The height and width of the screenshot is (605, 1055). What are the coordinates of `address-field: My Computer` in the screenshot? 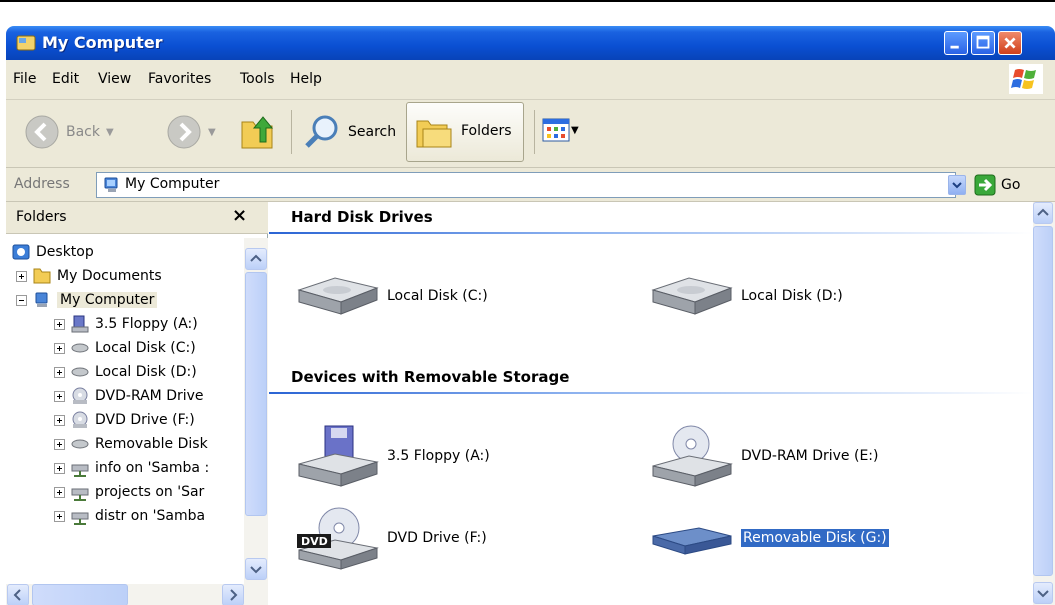 It's located at (526, 185).